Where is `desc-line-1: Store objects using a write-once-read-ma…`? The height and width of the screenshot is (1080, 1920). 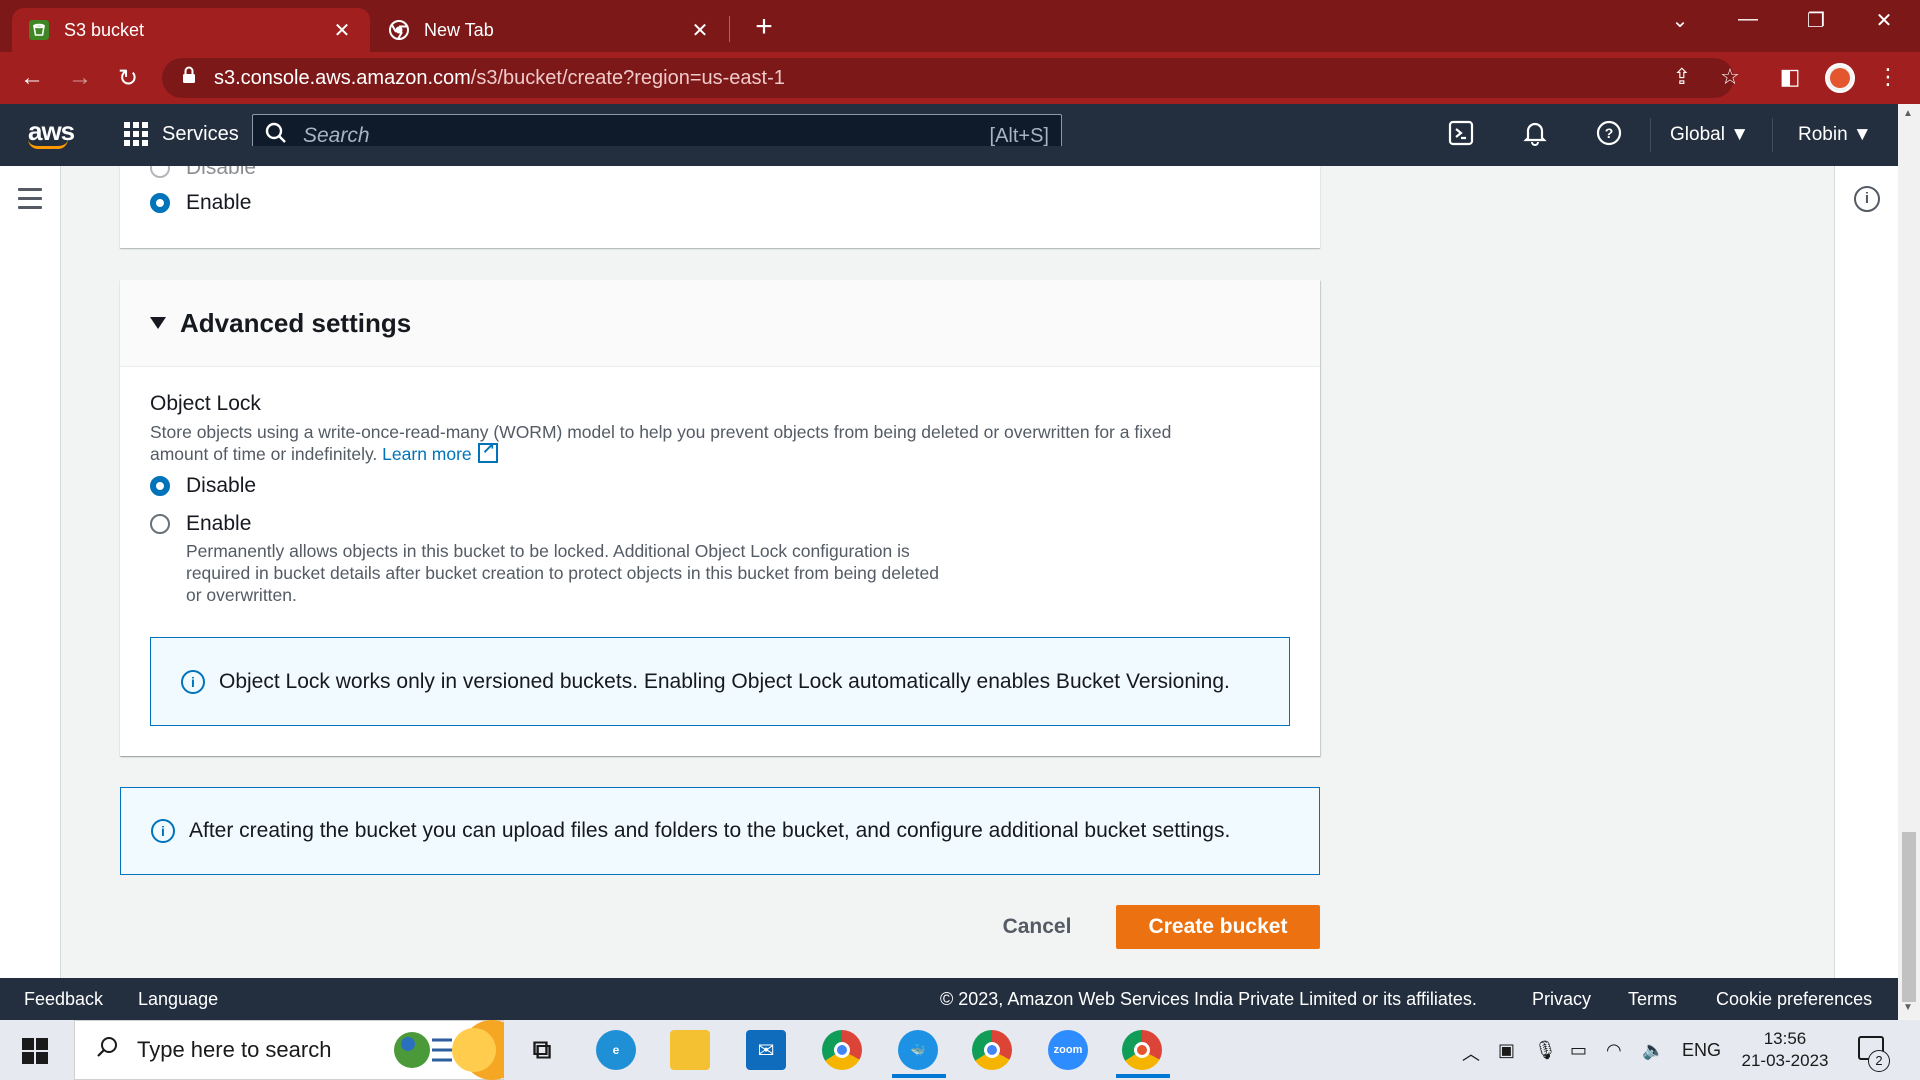
desc-line-1: Store objects using a write-once-read-ma… is located at coordinates (661, 432).